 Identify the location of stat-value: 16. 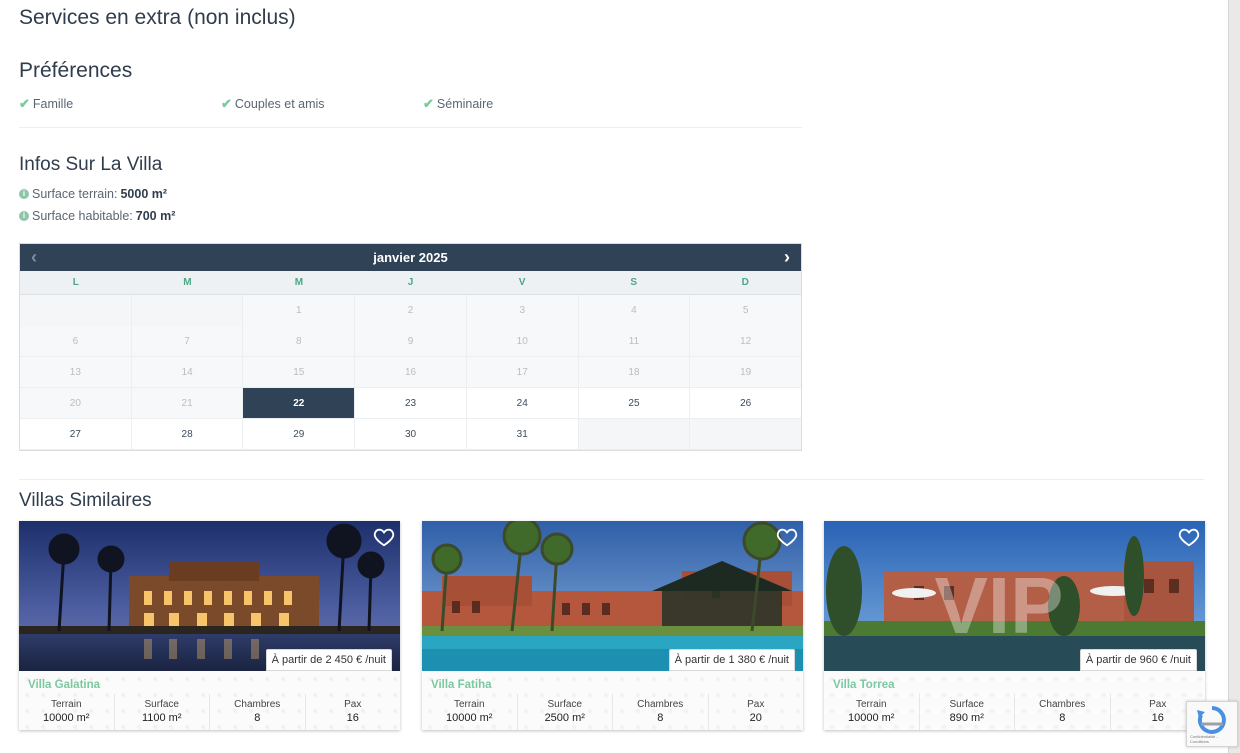
(352, 718).